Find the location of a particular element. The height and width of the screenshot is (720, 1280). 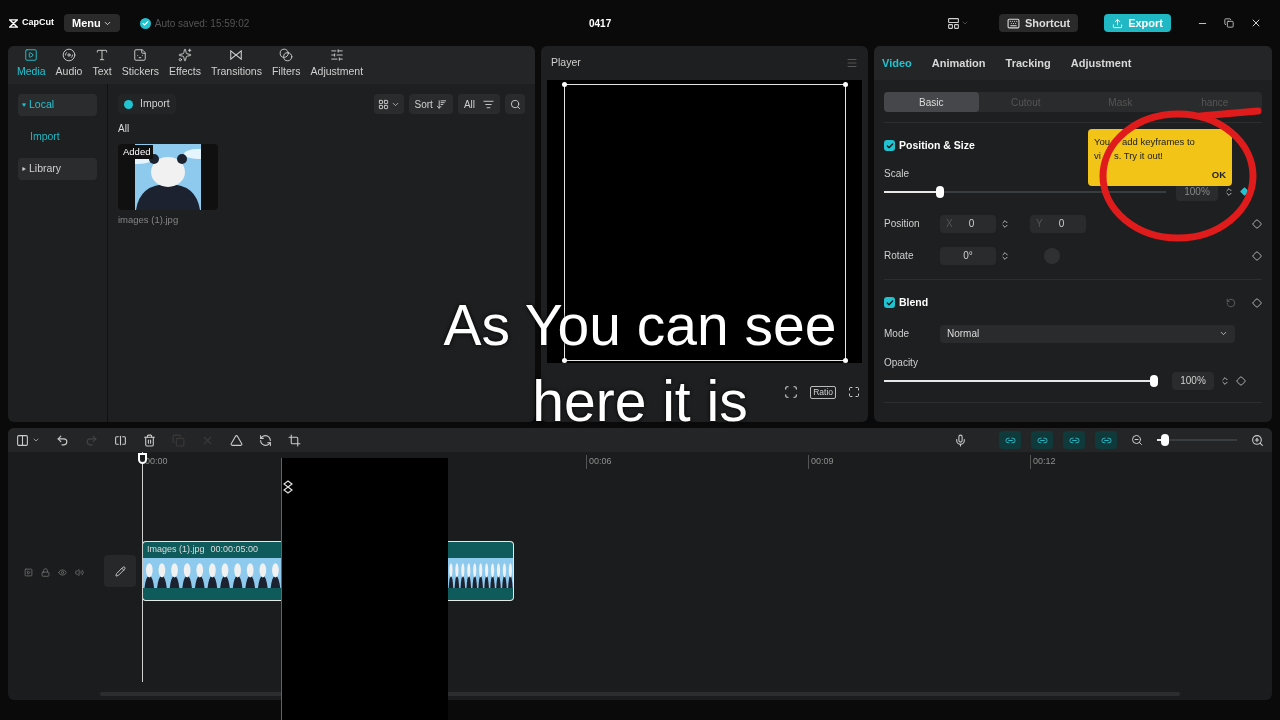

field-label: Rotate is located at coordinates (899, 256).